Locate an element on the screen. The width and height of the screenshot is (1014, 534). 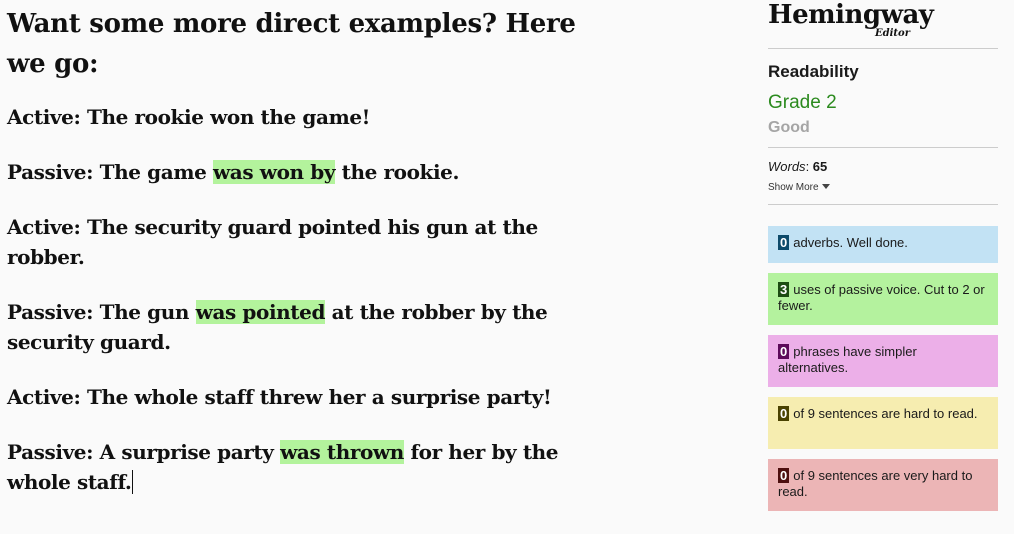
passive-voice-highlight: was won by is located at coordinates (274, 172).